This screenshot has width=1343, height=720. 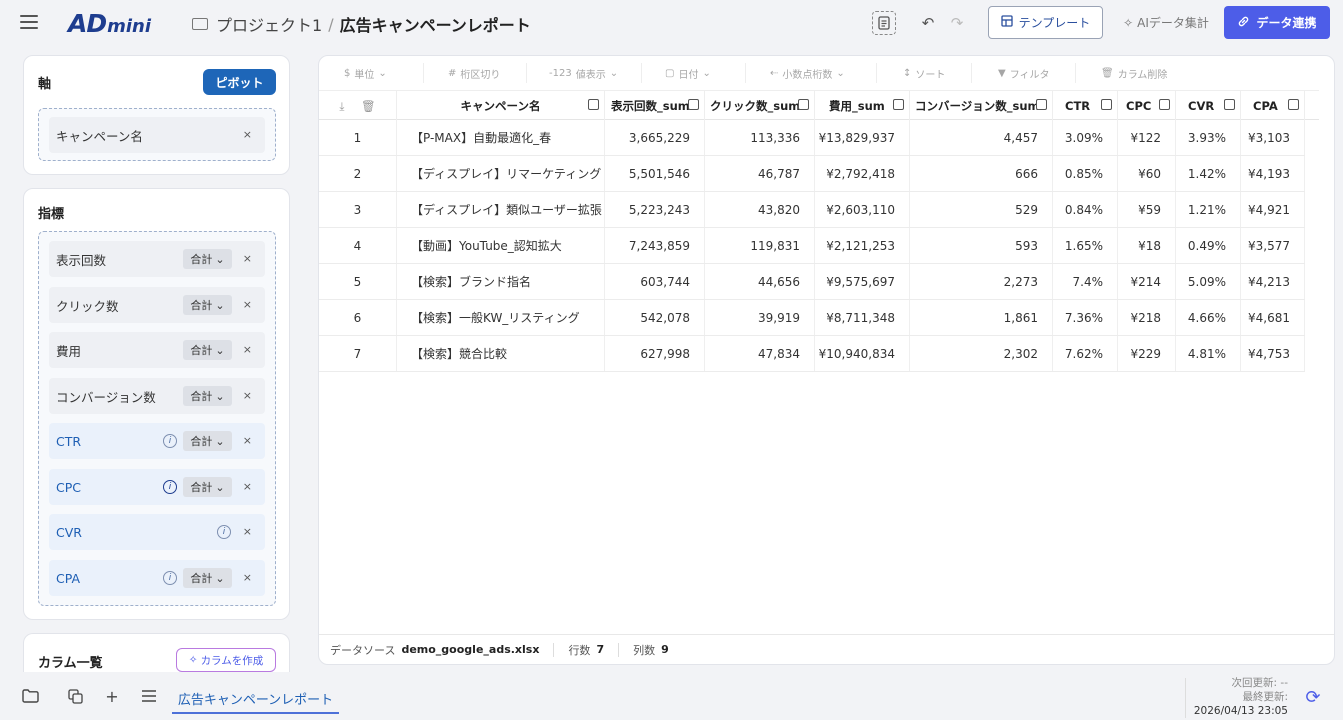 I want to click on clicks-cell: 39,919, so click(x=760, y=317).